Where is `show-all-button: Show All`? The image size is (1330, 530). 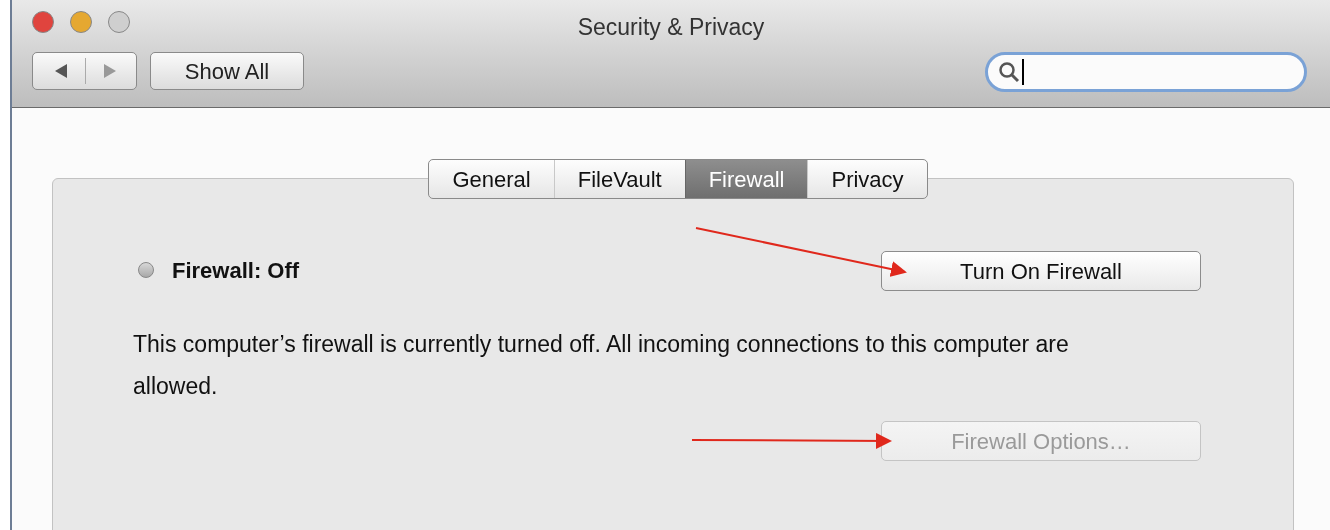
show-all-button: Show All is located at coordinates (227, 71).